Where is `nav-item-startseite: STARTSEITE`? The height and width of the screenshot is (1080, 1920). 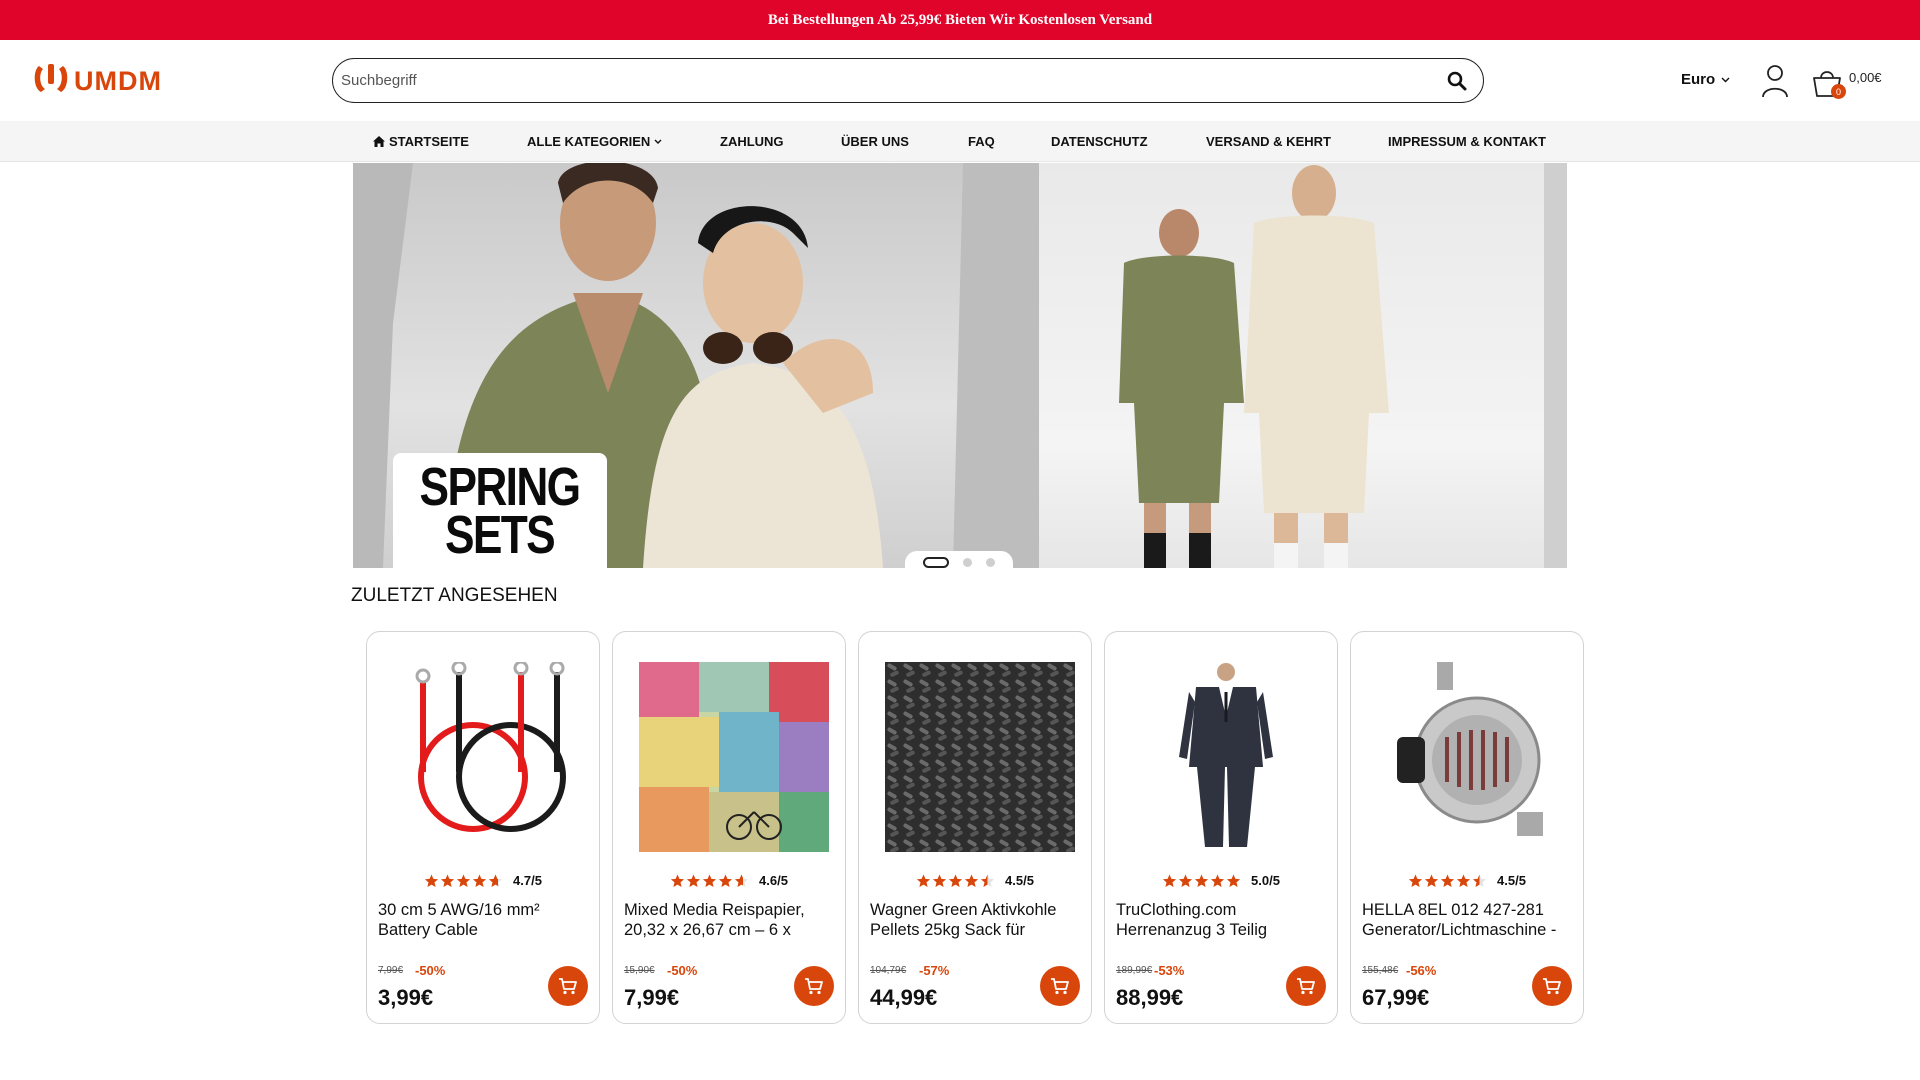
nav-item-startseite: STARTSEITE is located at coordinates (421, 141).